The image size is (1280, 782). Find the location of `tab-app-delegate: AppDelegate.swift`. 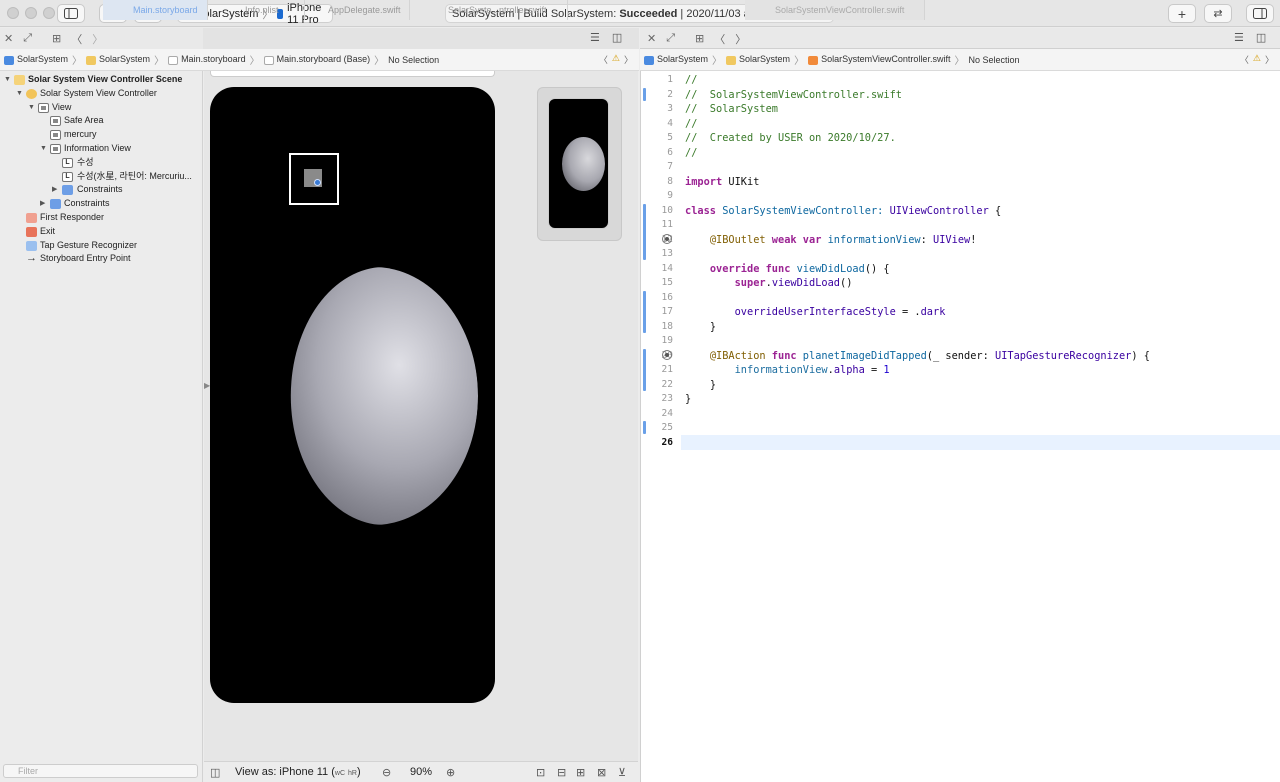

tab-app-delegate: AppDelegate.swift is located at coordinates (354, 10).